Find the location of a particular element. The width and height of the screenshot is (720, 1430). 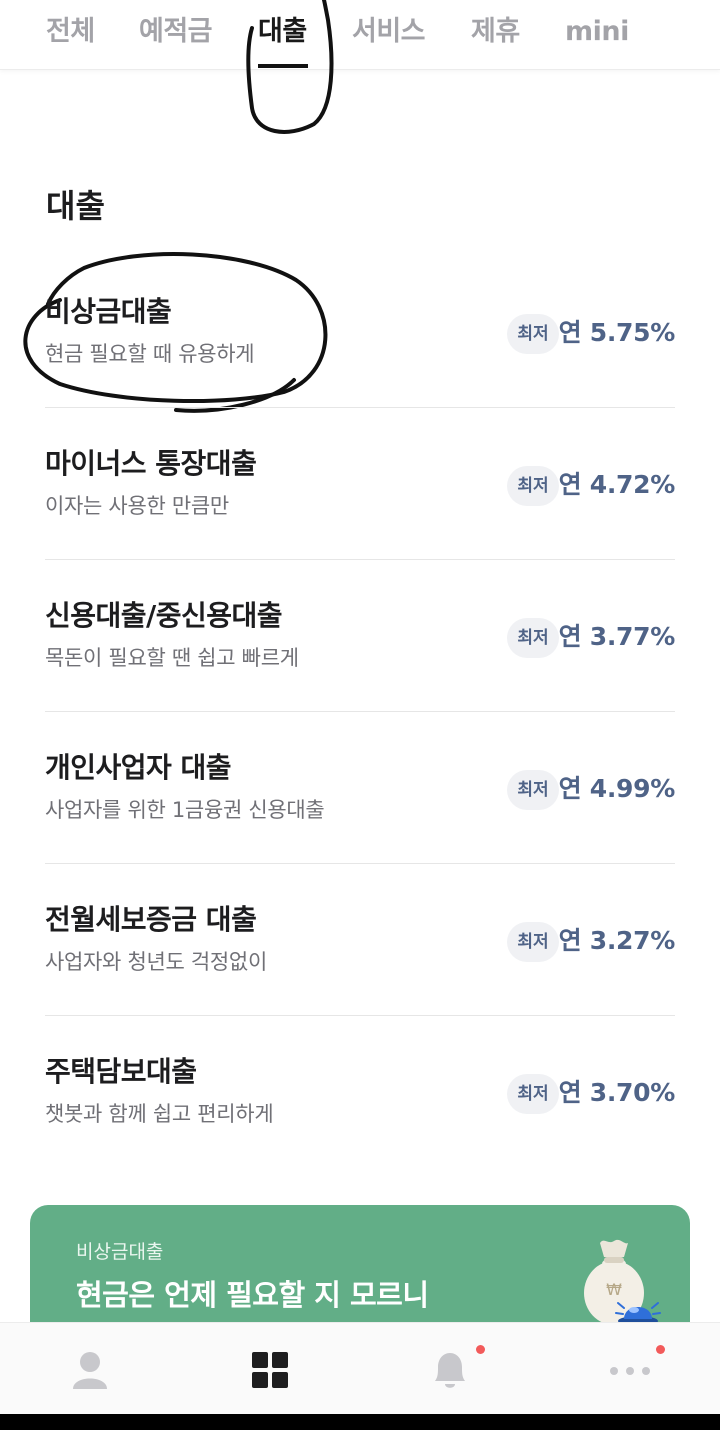

more-icon is located at coordinates (630, 1371).